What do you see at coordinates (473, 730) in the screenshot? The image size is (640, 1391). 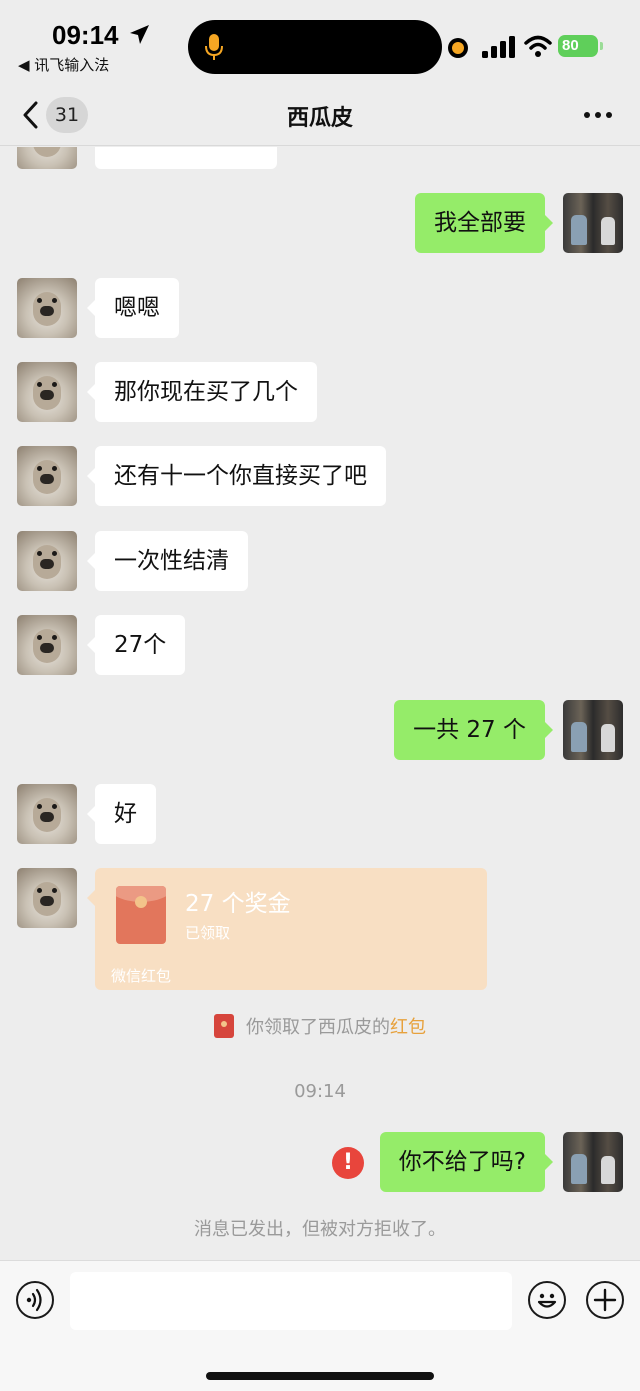 I see `message-bubble-outgoing: 一共 27 个` at bounding box center [473, 730].